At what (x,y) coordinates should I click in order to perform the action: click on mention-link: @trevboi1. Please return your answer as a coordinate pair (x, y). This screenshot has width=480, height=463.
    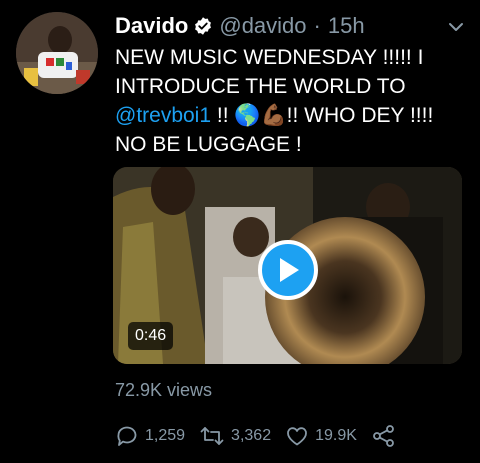
    Looking at the image, I should click on (163, 115).